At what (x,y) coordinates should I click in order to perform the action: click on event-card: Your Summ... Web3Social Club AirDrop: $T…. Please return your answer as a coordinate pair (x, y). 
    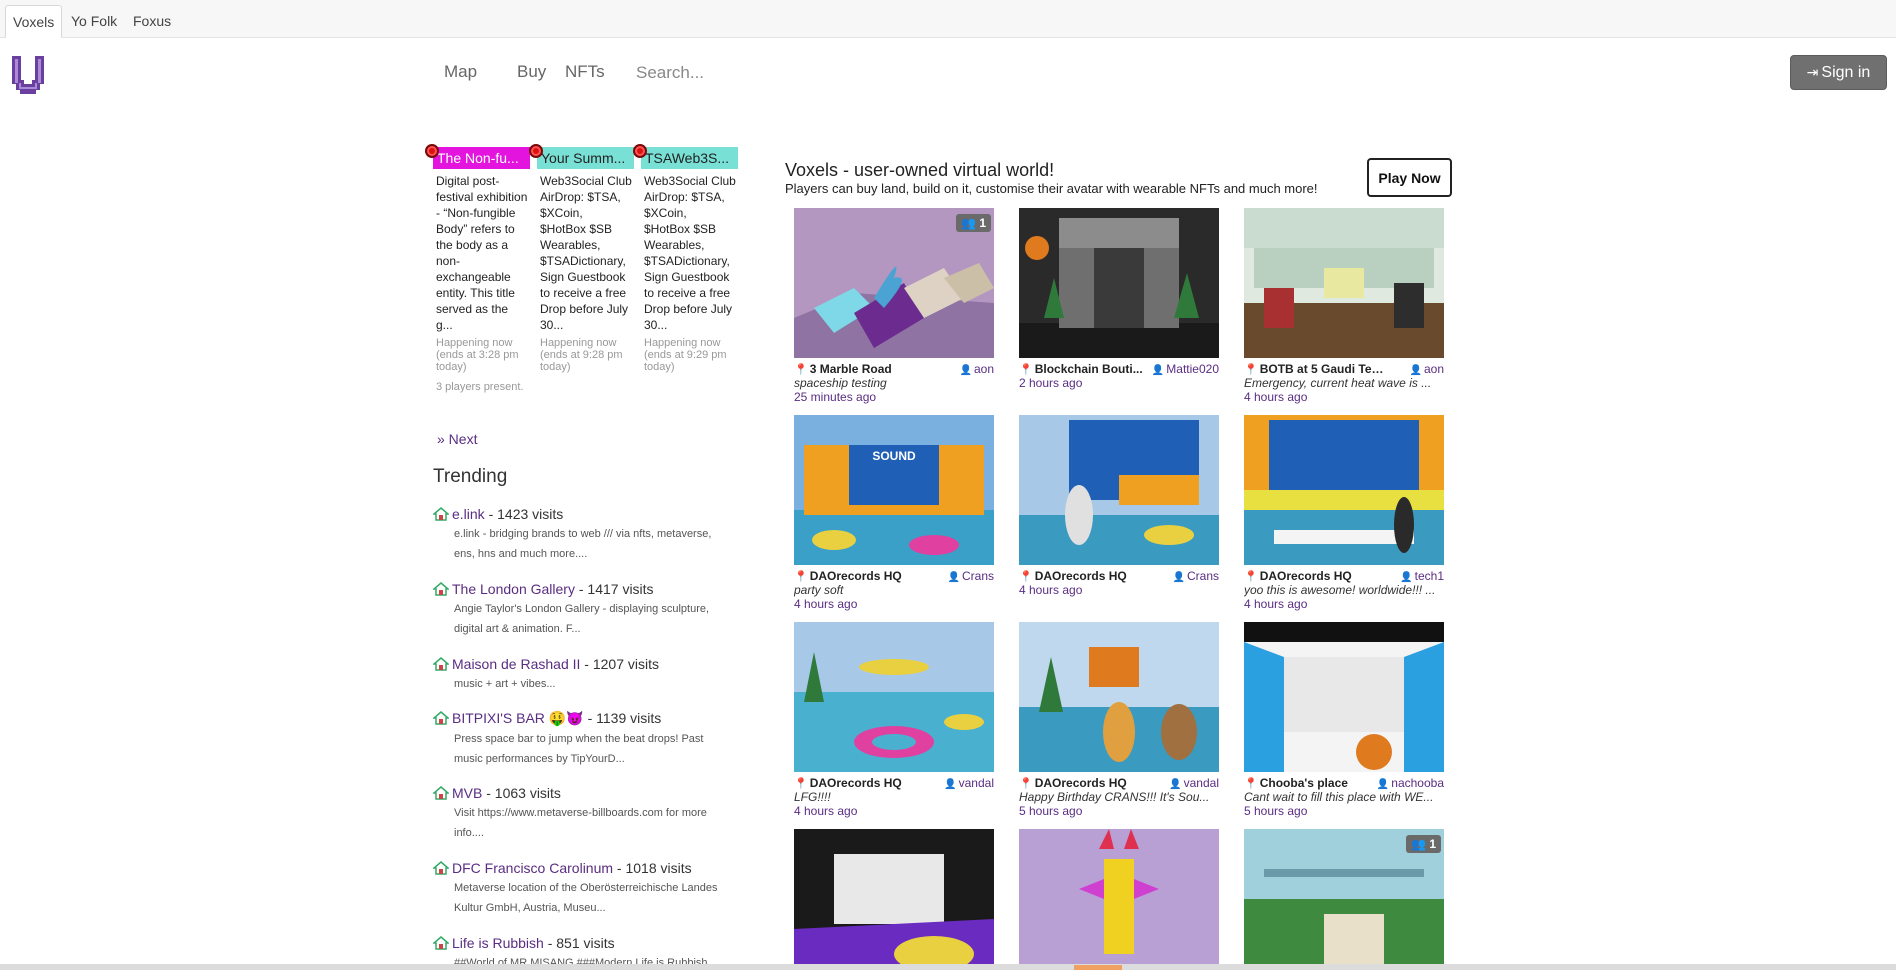
    Looking at the image, I should click on (581, 258).